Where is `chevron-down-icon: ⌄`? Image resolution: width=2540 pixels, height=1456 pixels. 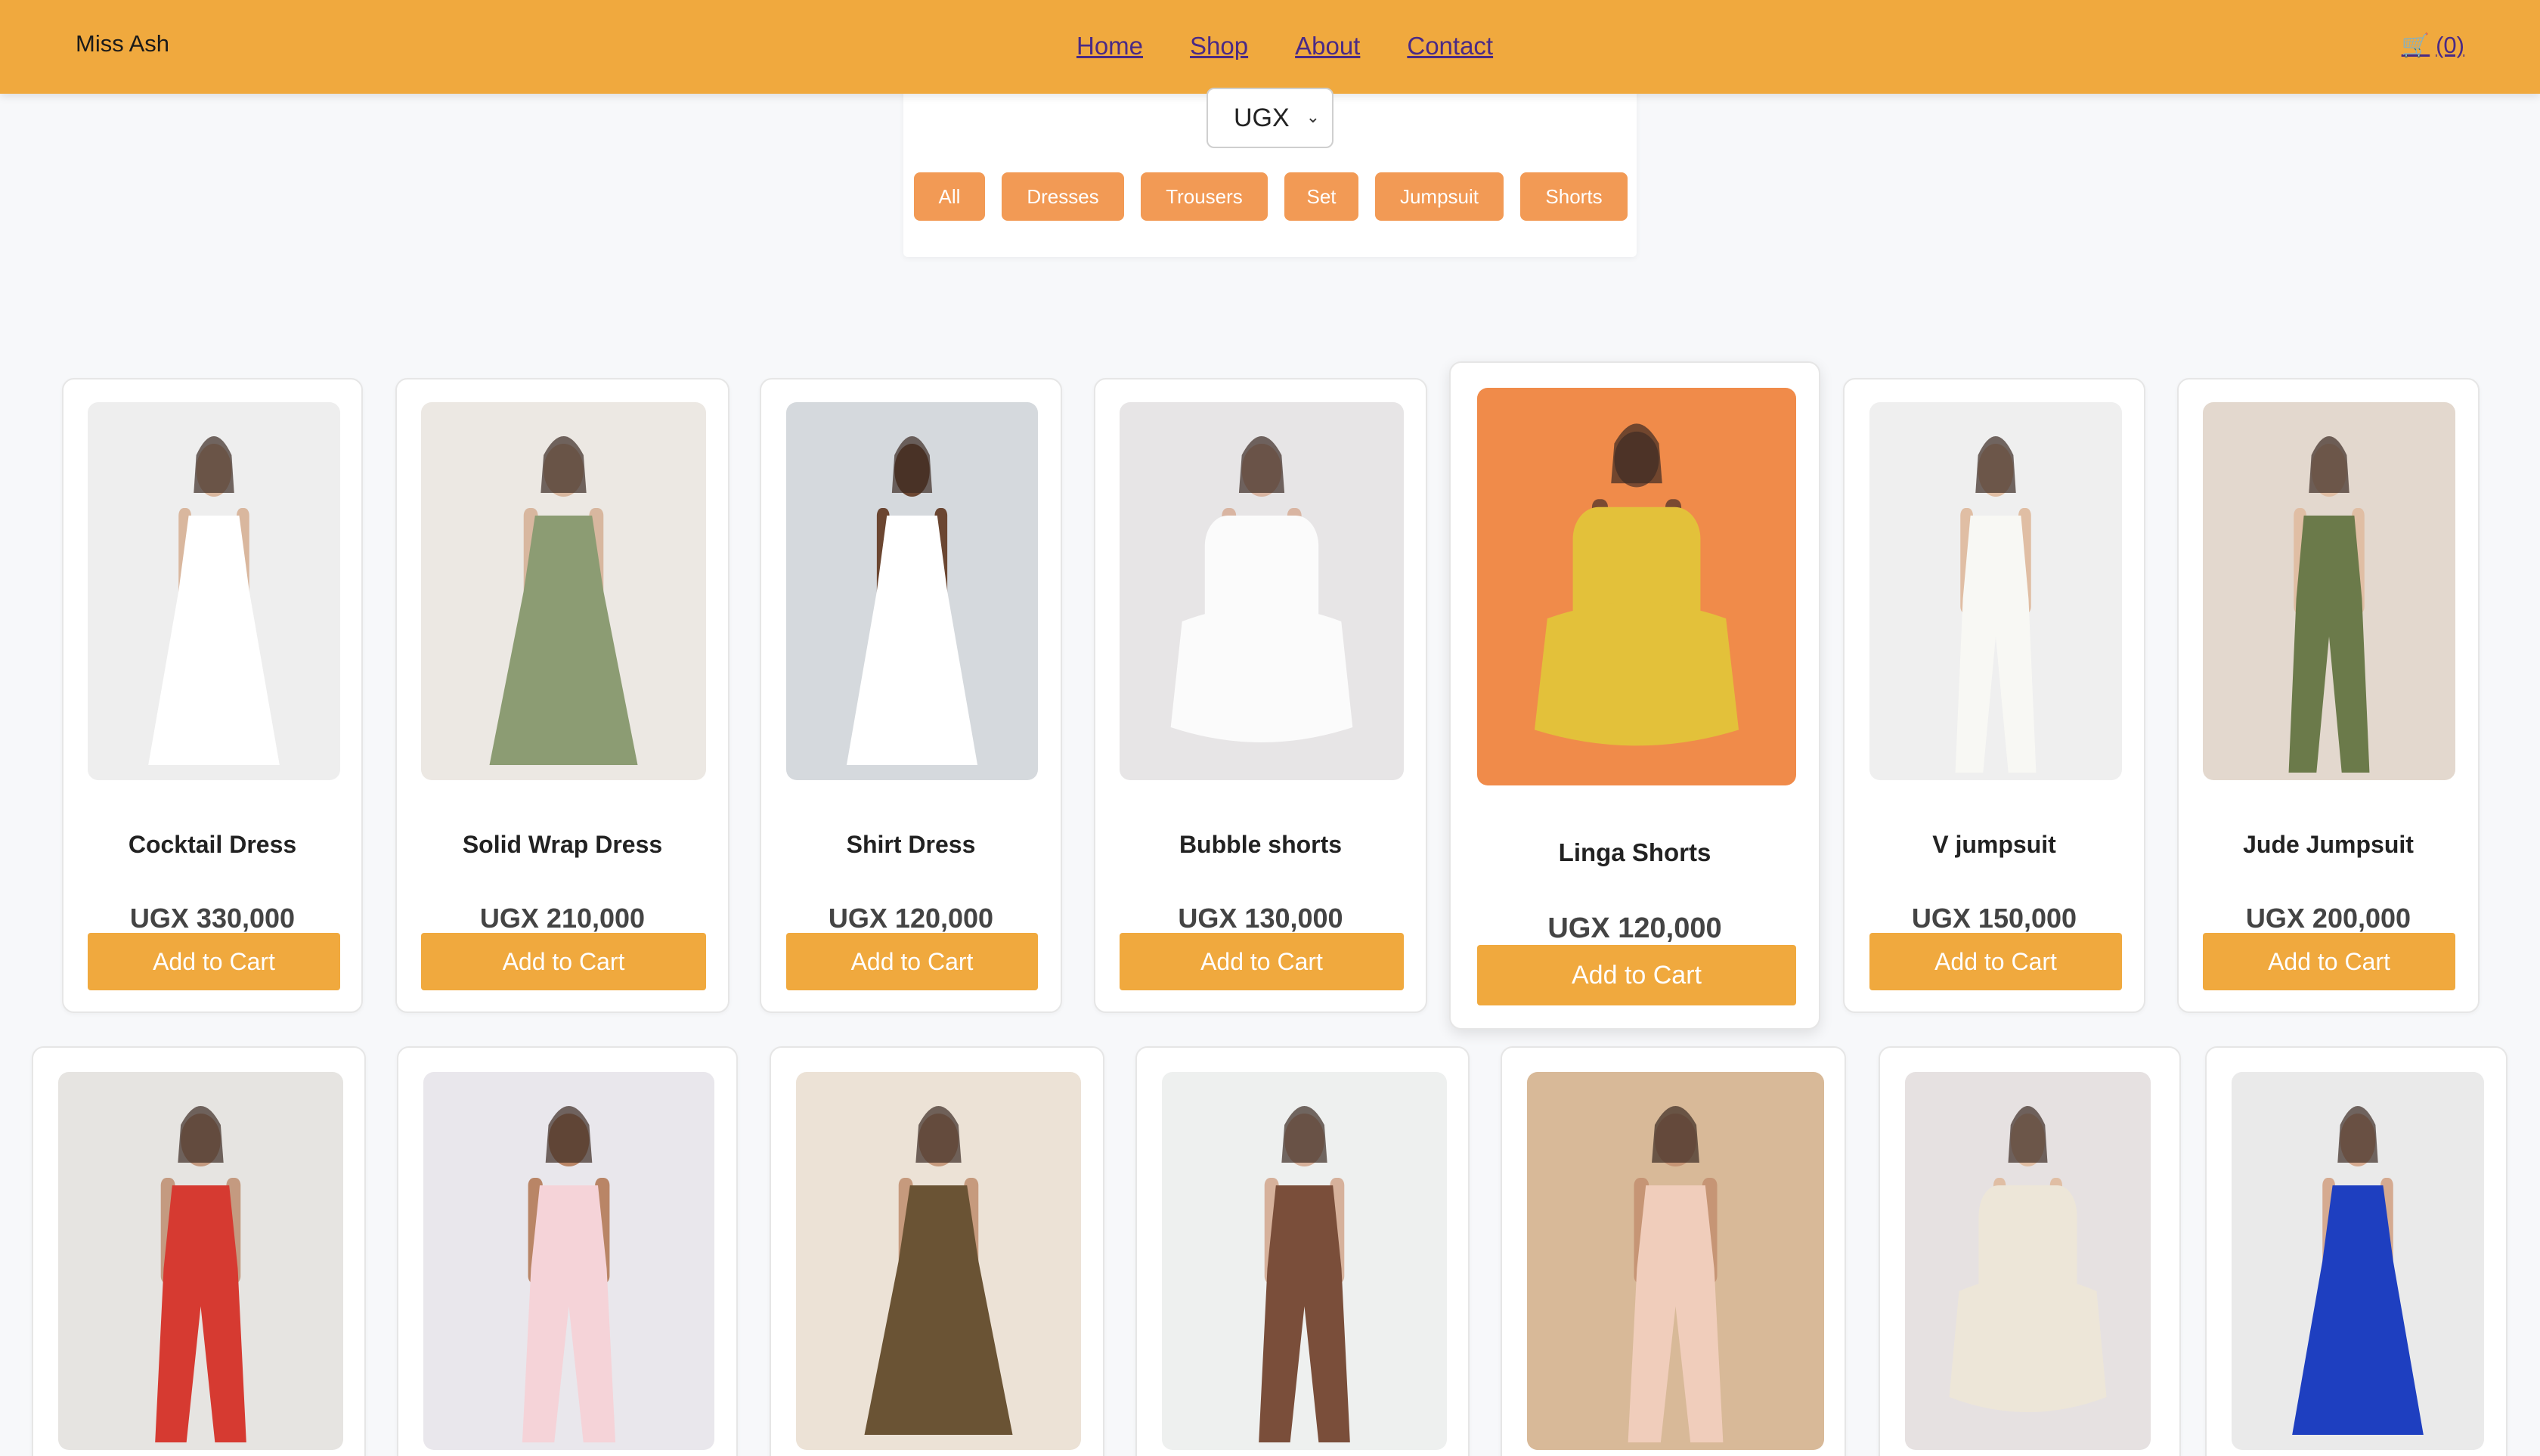
chevron-down-icon: ⌄ is located at coordinates (1313, 116).